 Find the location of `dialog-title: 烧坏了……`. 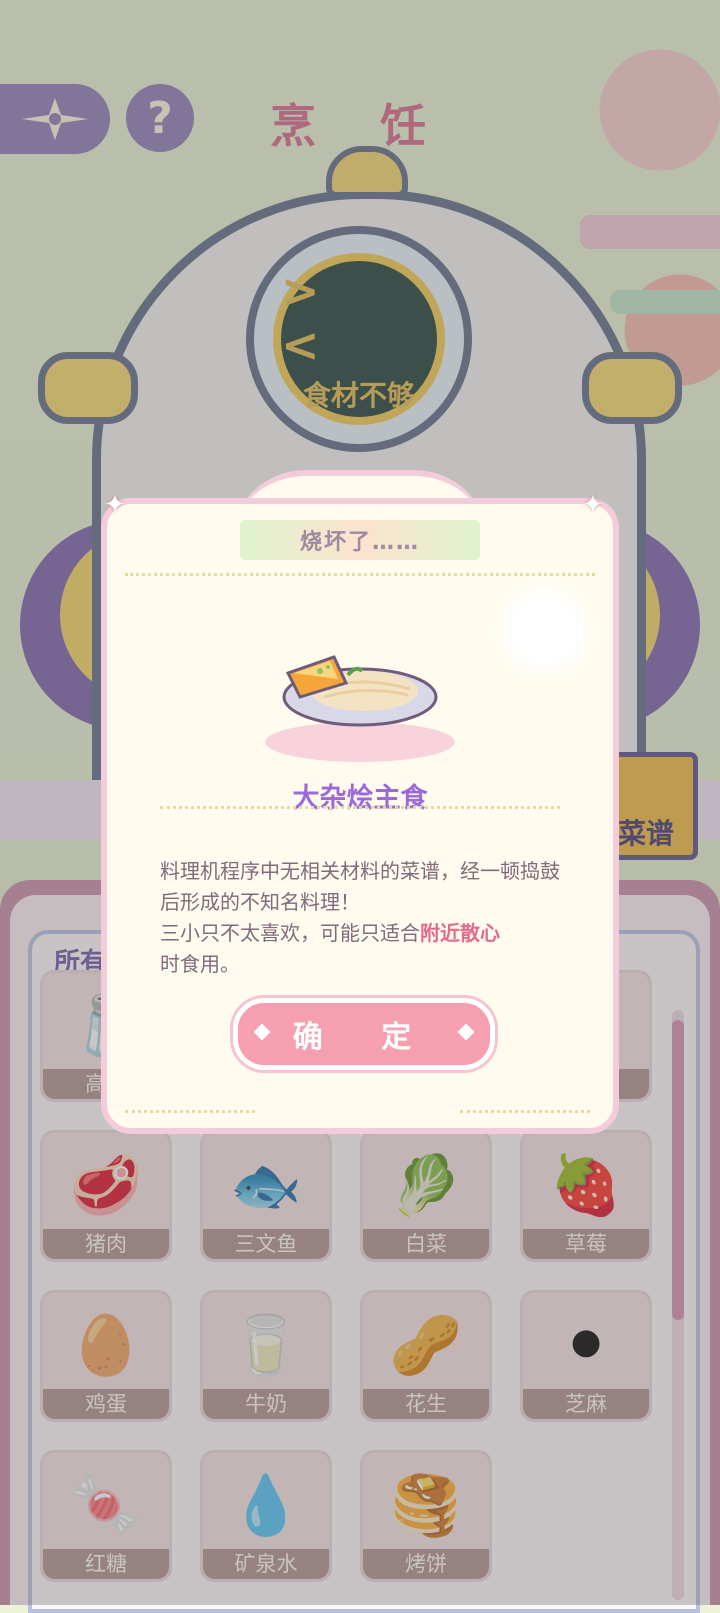

dialog-title: 烧坏了…… is located at coordinates (359, 542).